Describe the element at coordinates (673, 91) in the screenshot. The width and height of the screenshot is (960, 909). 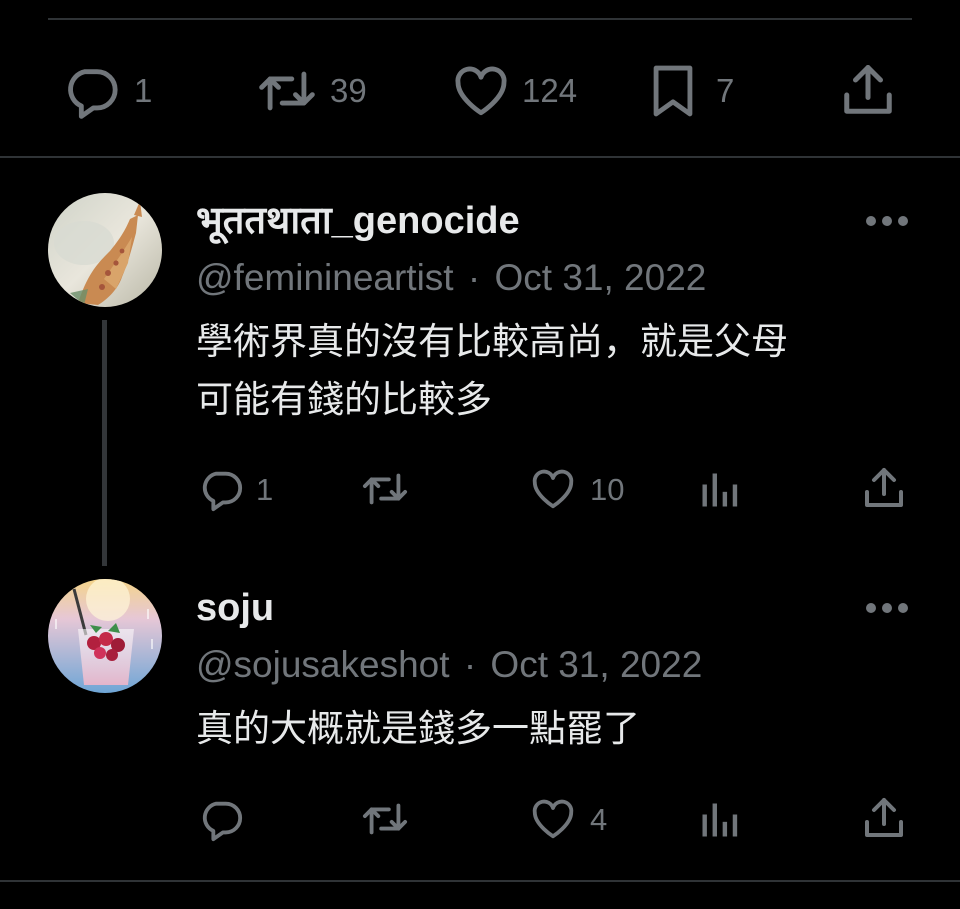
I see `bookmark-icon` at that location.